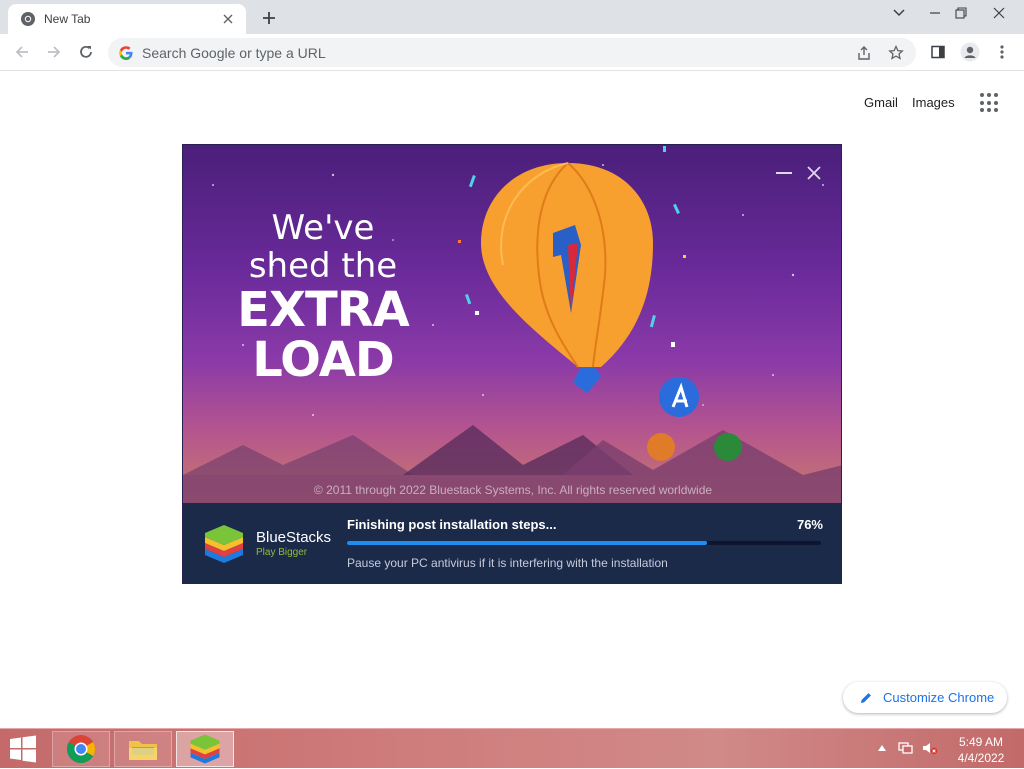 The width and height of the screenshot is (1024, 769). I want to click on start-button, so click(23, 749).